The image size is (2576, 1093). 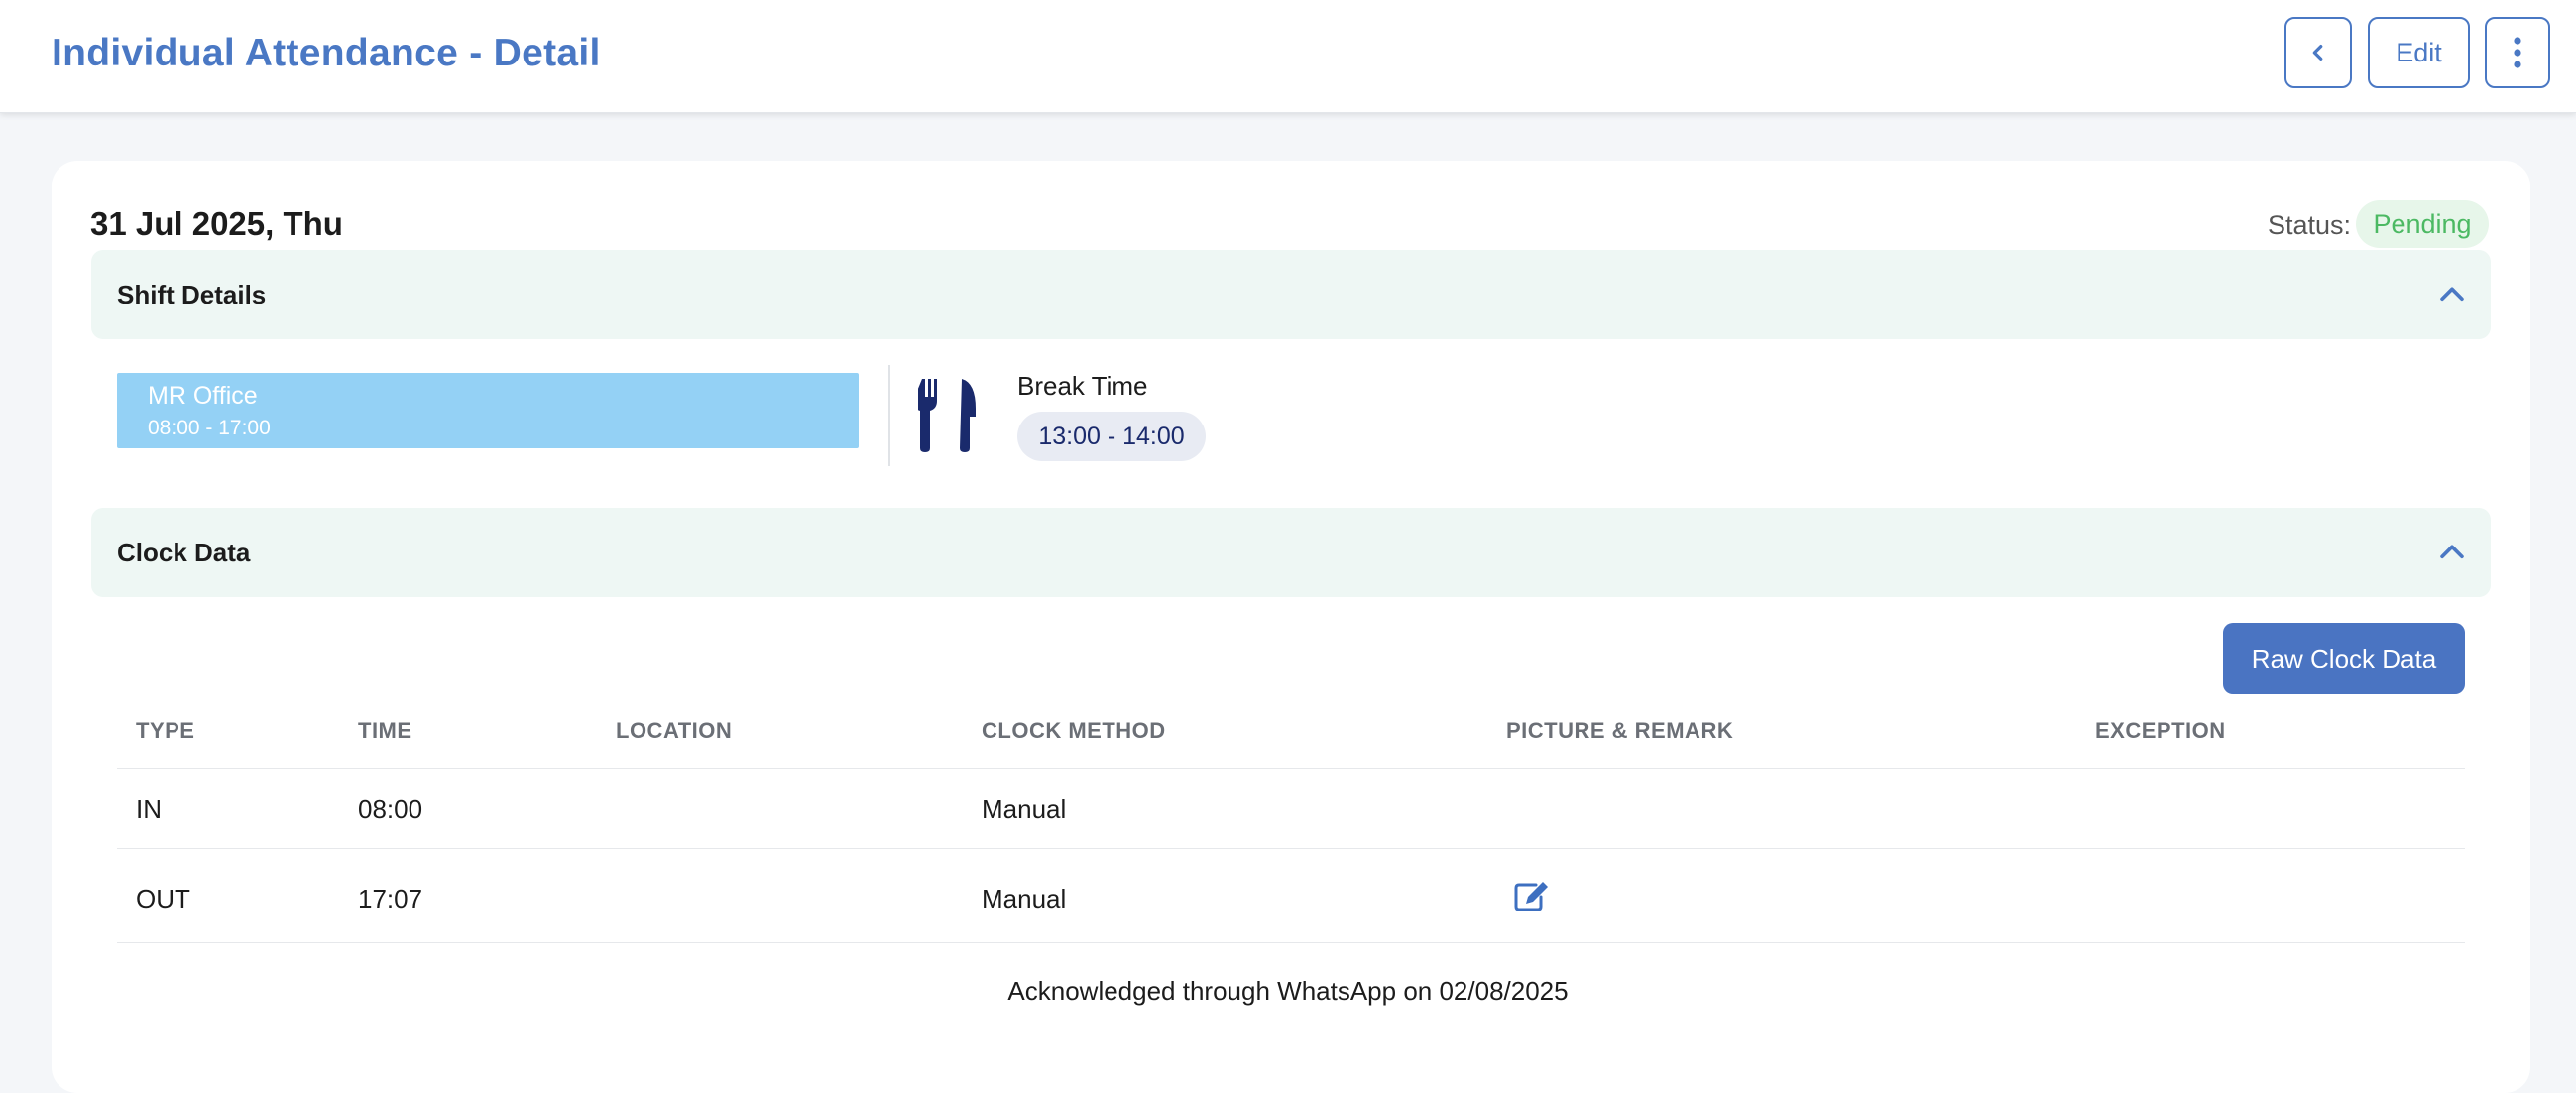 What do you see at coordinates (2422, 224) in the screenshot?
I see `status-badge: Pending` at bounding box center [2422, 224].